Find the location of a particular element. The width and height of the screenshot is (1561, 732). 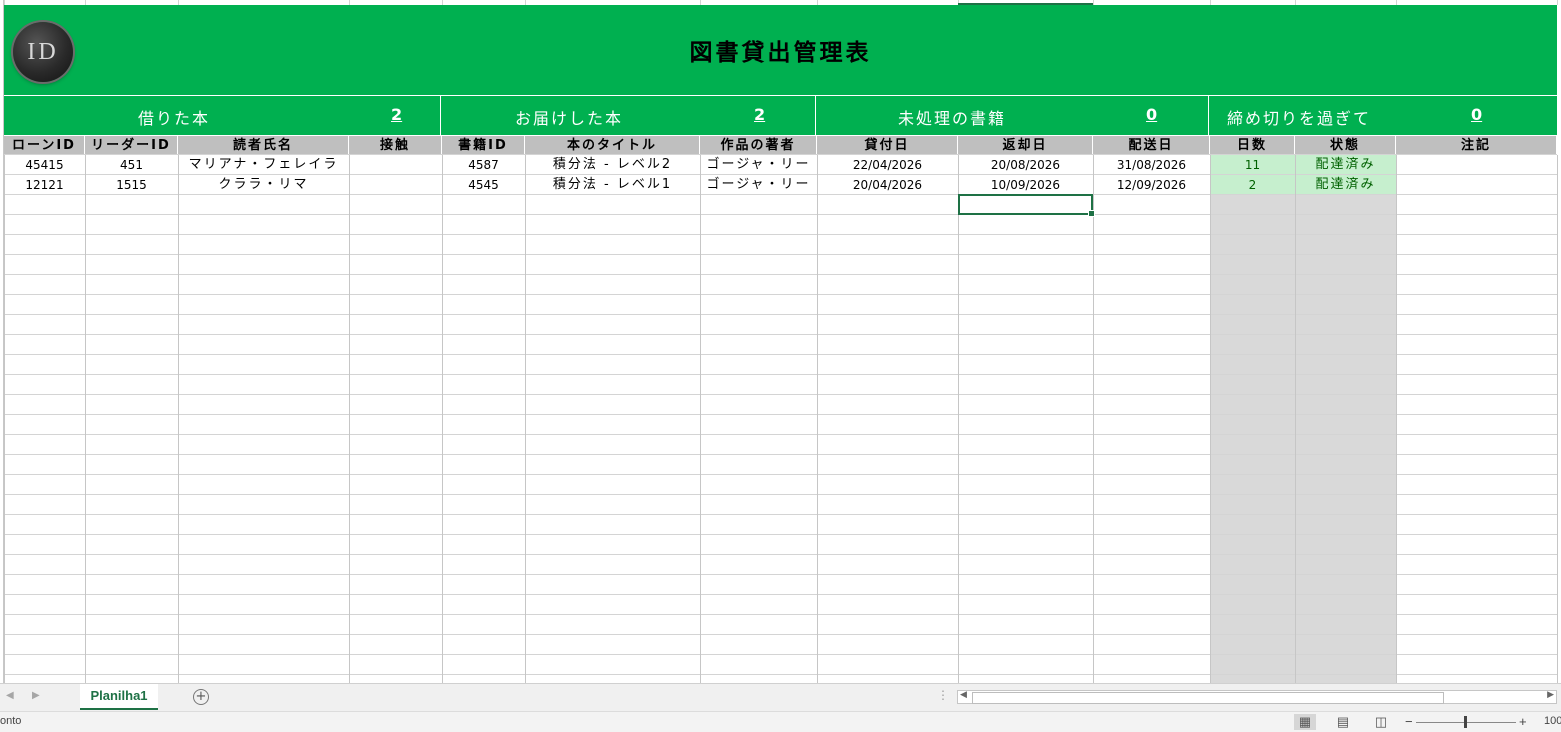

zoom-out-icon: − is located at coordinates (1409, 721).